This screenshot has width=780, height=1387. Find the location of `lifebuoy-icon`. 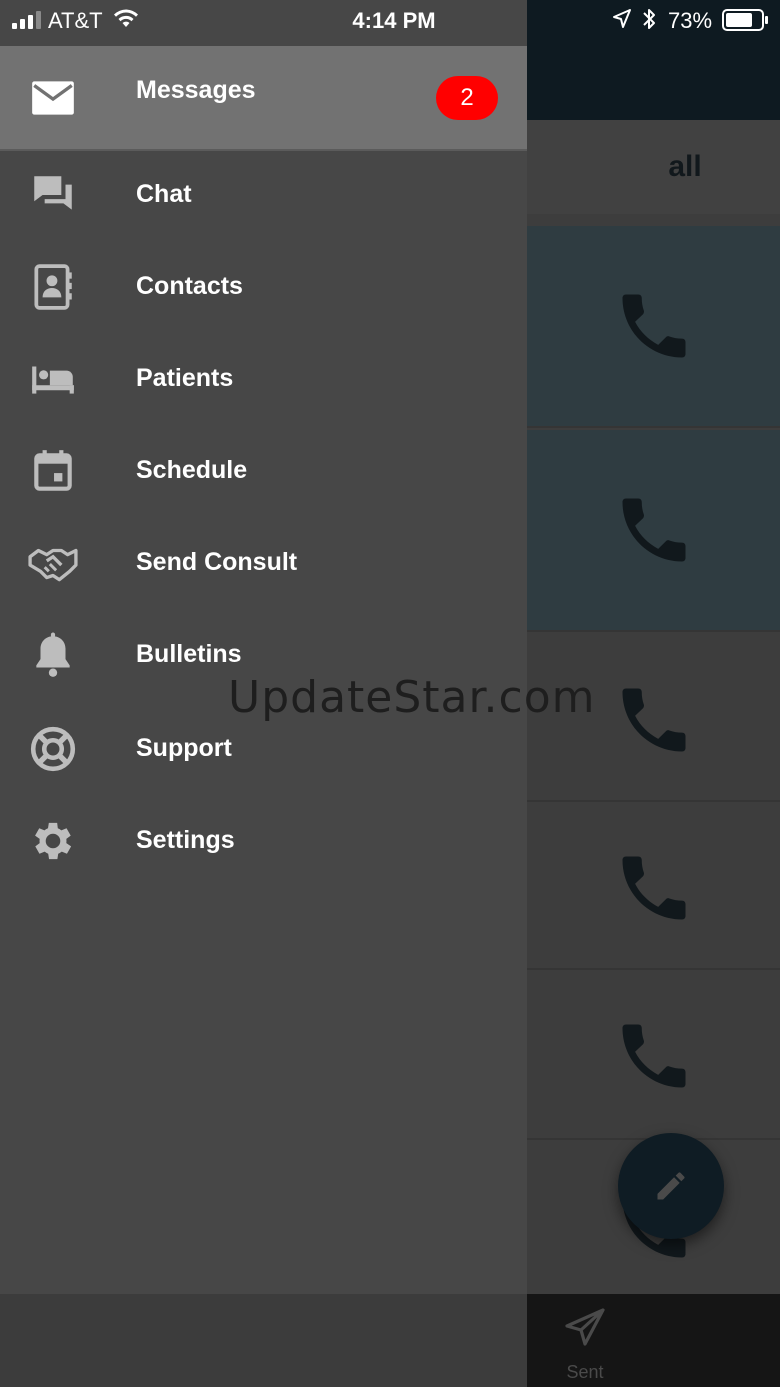

lifebuoy-icon is located at coordinates (53, 749).